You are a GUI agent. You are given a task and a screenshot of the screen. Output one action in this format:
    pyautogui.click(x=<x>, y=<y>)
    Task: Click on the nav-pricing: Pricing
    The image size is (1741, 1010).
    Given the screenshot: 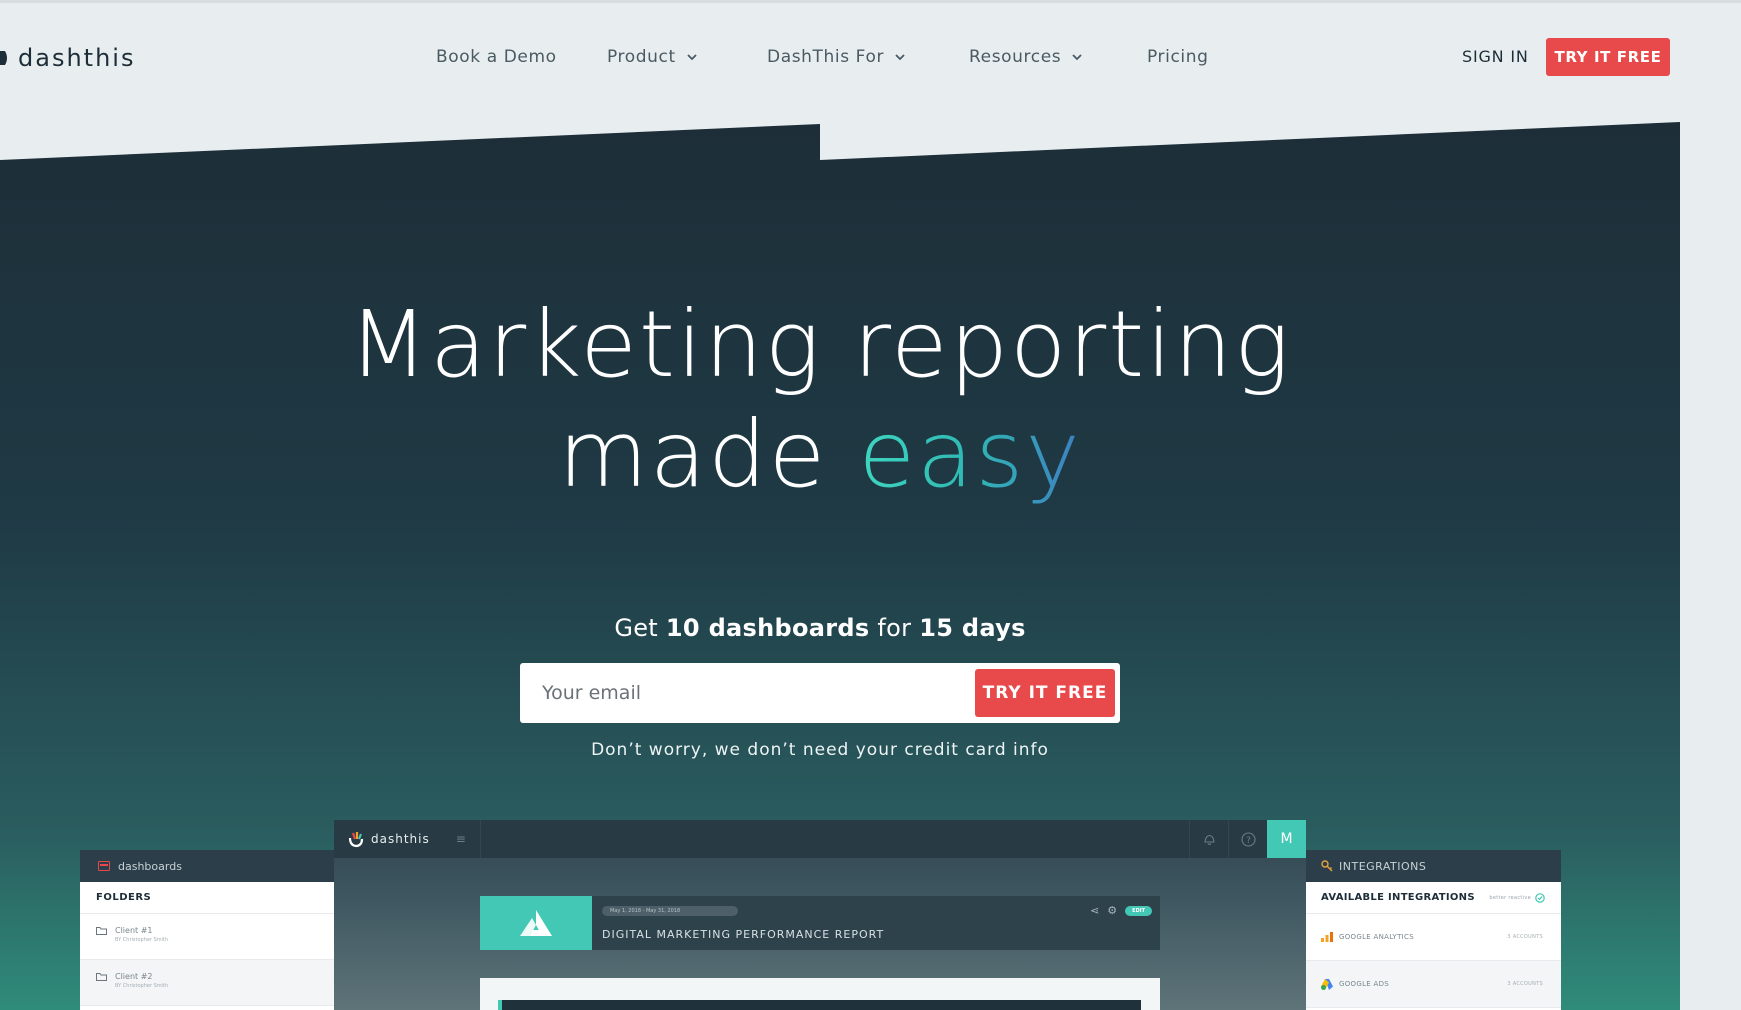 What is the action you would take?
    pyautogui.click(x=1178, y=57)
    